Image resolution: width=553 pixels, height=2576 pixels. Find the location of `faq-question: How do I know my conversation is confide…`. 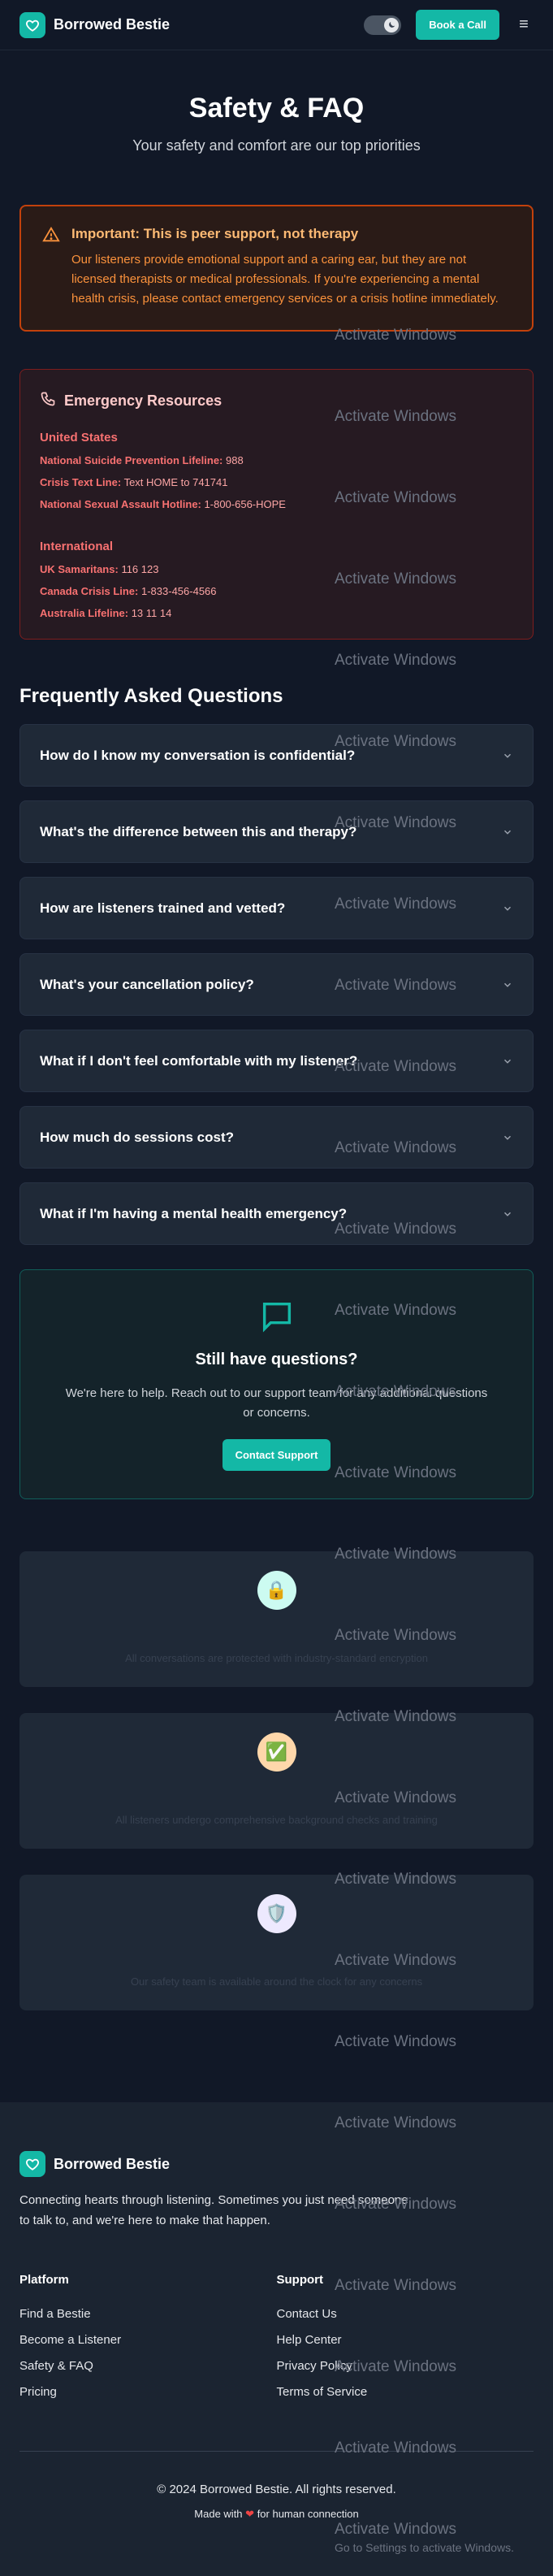

faq-question: How do I know my conversation is confide… is located at coordinates (198, 755).